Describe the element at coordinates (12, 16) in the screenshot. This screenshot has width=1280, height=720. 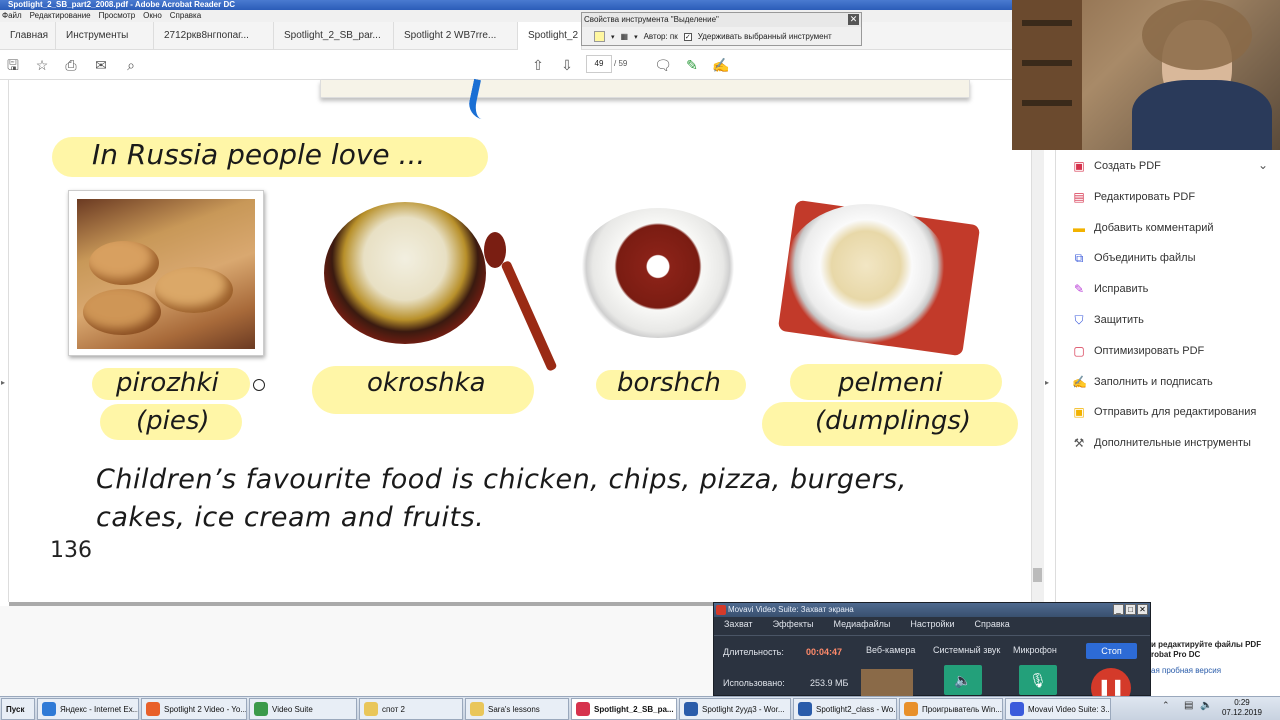
I see `menu-file: Файл` at that location.